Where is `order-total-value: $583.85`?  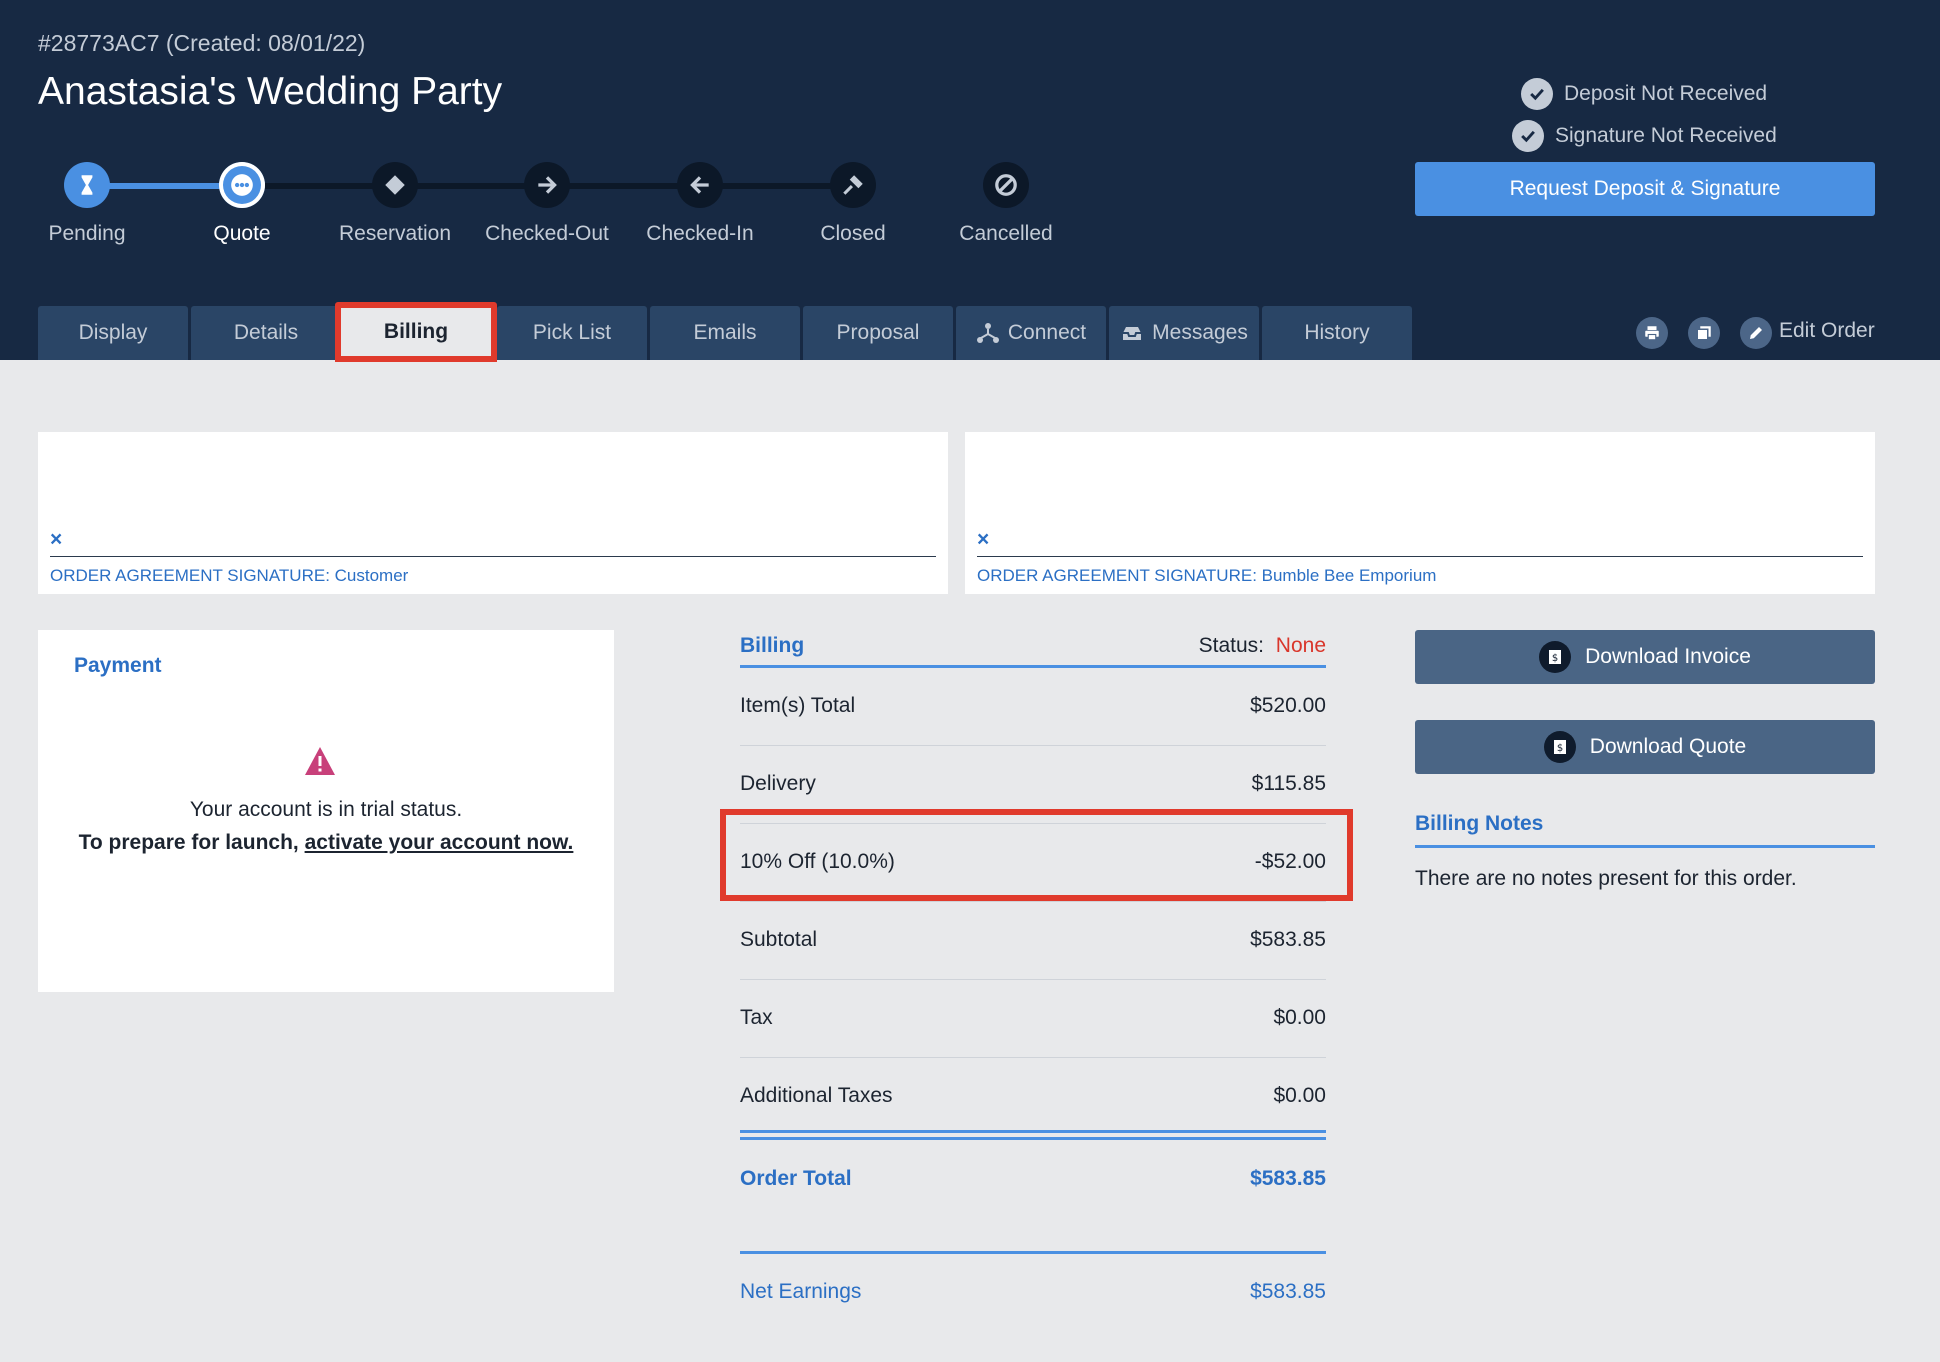 order-total-value: $583.85 is located at coordinates (1288, 1178).